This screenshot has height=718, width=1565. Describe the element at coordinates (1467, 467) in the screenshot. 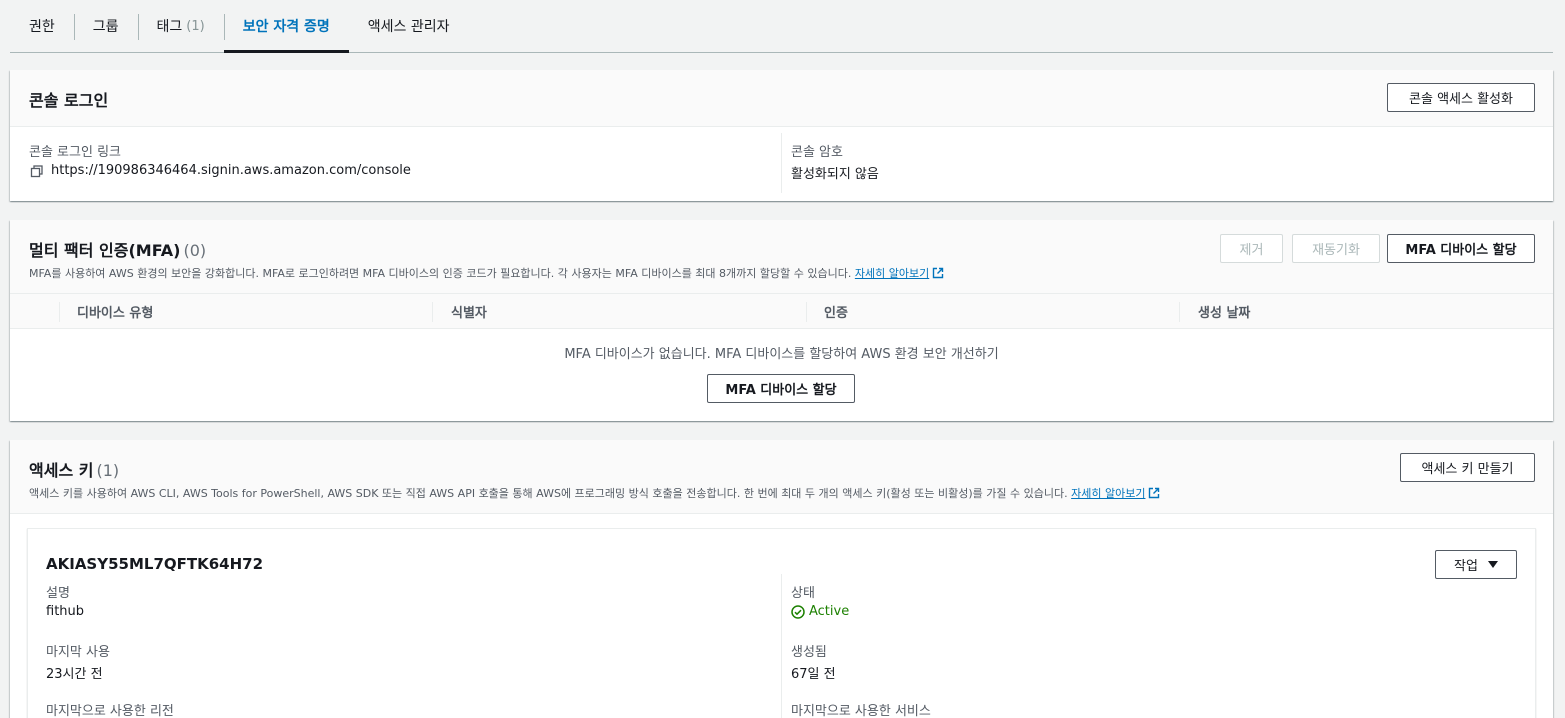

I see `create-access-key-button: 액세스 키 만들기` at that location.